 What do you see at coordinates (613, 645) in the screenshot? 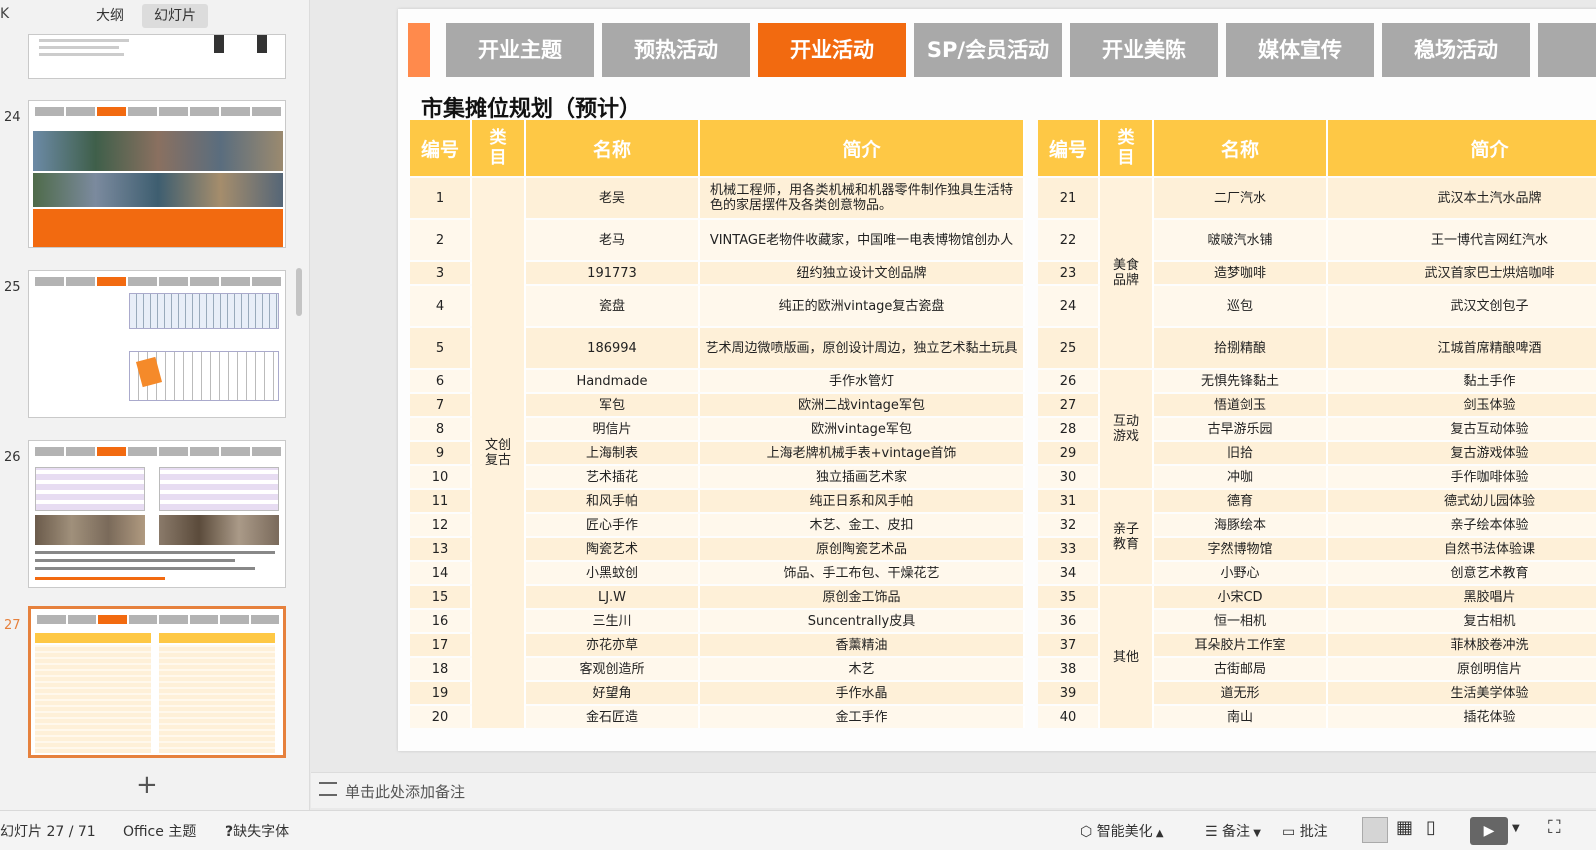
I see `cell-name: 亦花亦草` at bounding box center [613, 645].